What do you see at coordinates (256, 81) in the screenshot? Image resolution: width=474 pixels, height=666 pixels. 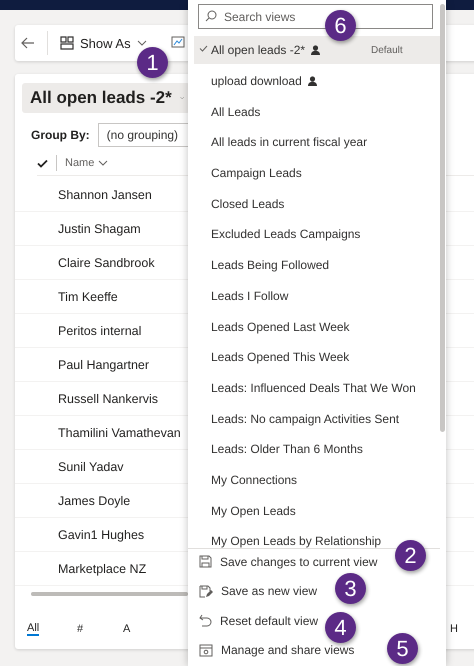 I see `view-item: upload download` at bounding box center [256, 81].